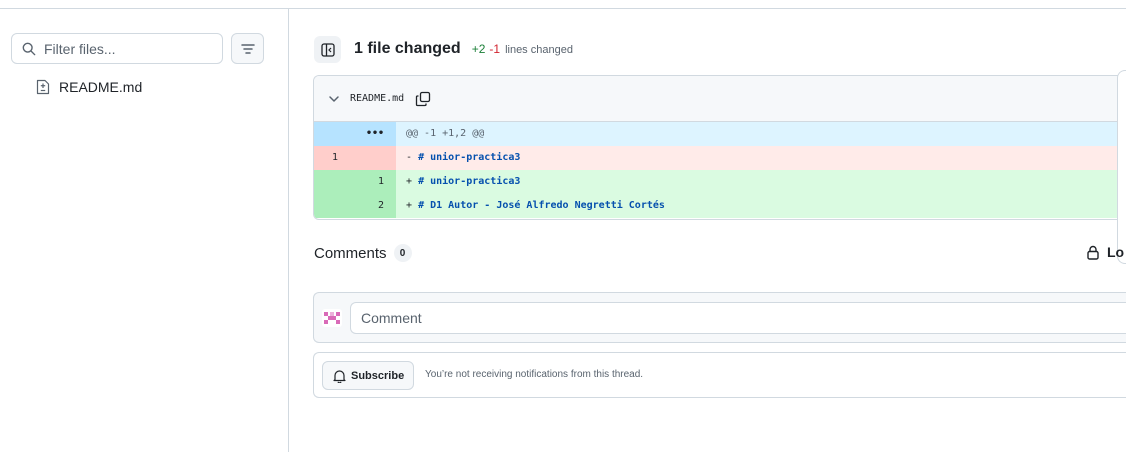 The width and height of the screenshot is (1126, 452). Describe the element at coordinates (43, 87) in the screenshot. I see `file-diff-icon` at that location.